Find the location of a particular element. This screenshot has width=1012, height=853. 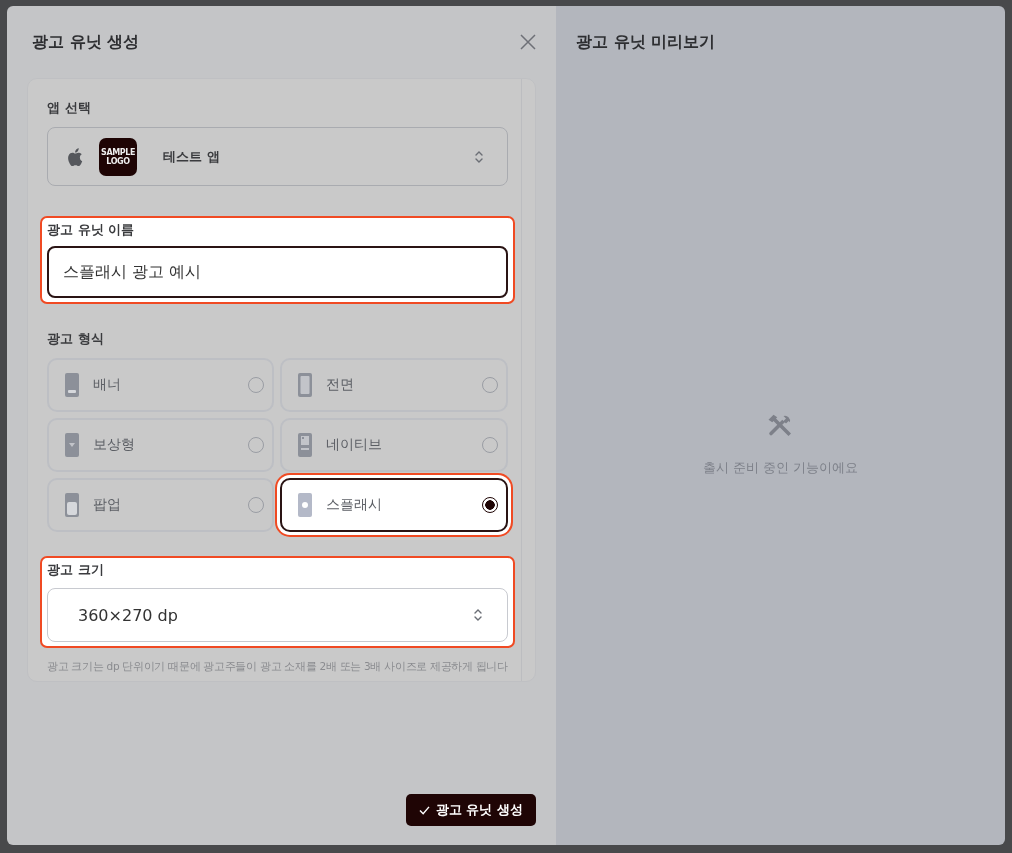

format-option: 전면 is located at coordinates (394, 385).